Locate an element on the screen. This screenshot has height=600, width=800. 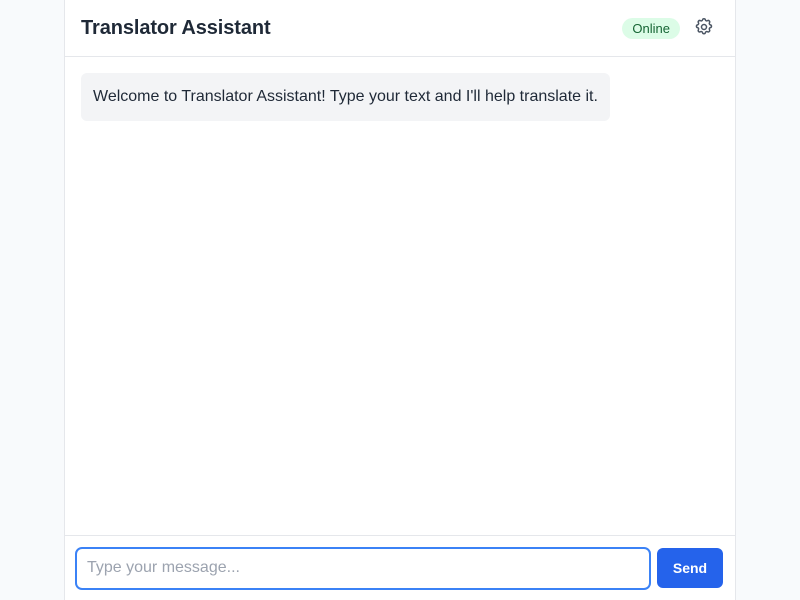
gear-icon is located at coordinates (704, 28).